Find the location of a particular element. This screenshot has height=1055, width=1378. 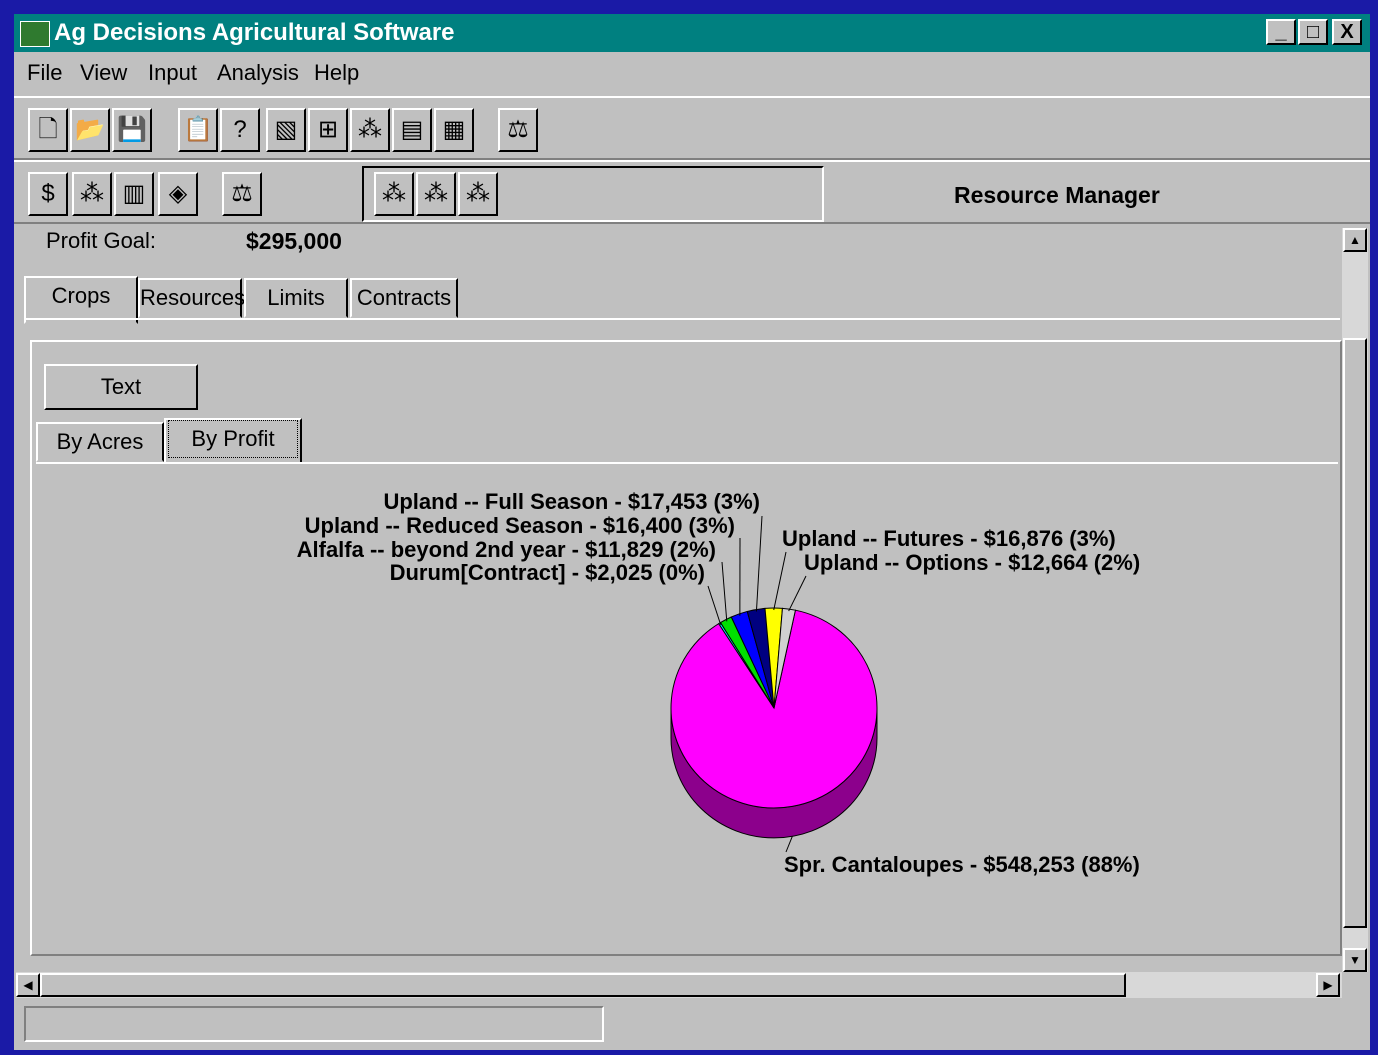

subtab-divider is located at coordinates (687, 463).